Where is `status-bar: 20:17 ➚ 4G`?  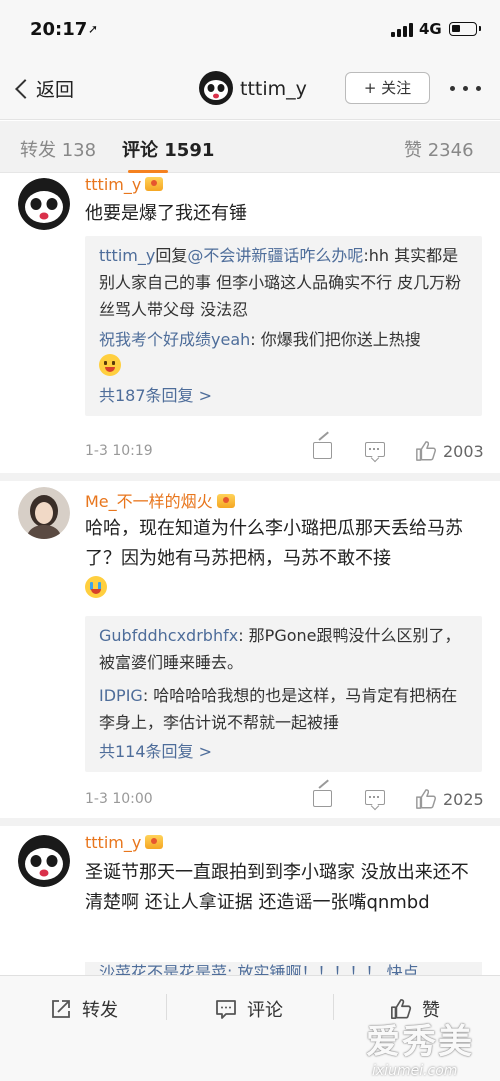
status-bar: 20:17 ➚ 4G is located at coordinates (250, 29).